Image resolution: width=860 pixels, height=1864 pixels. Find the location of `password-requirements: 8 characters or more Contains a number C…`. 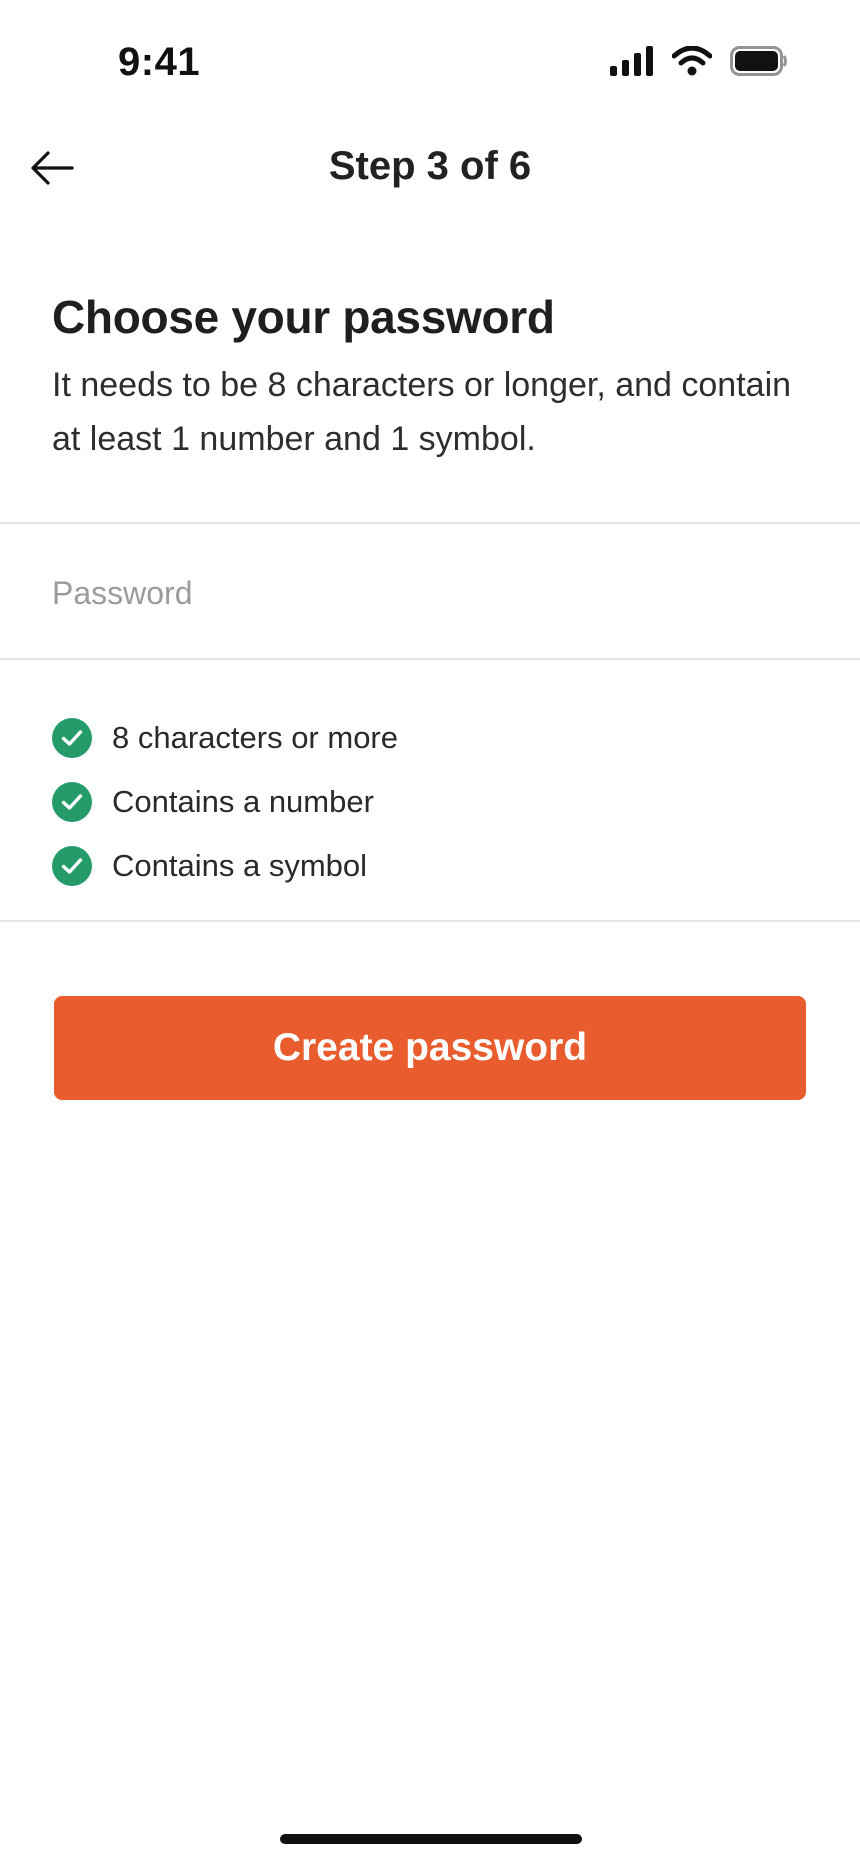

password-requirements: 8 characters or more Contains a number C… is located at coordinates (225, 802).